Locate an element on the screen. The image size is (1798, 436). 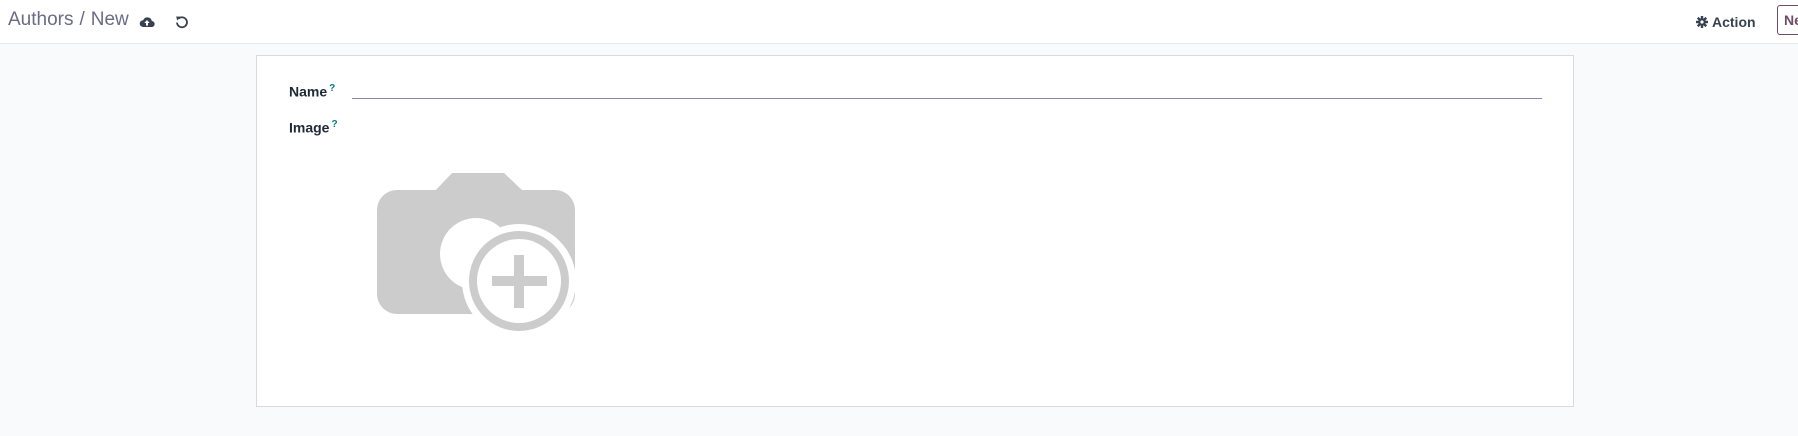
breadcrumb-parent-link: Authors is located at coordinates (40, 19).